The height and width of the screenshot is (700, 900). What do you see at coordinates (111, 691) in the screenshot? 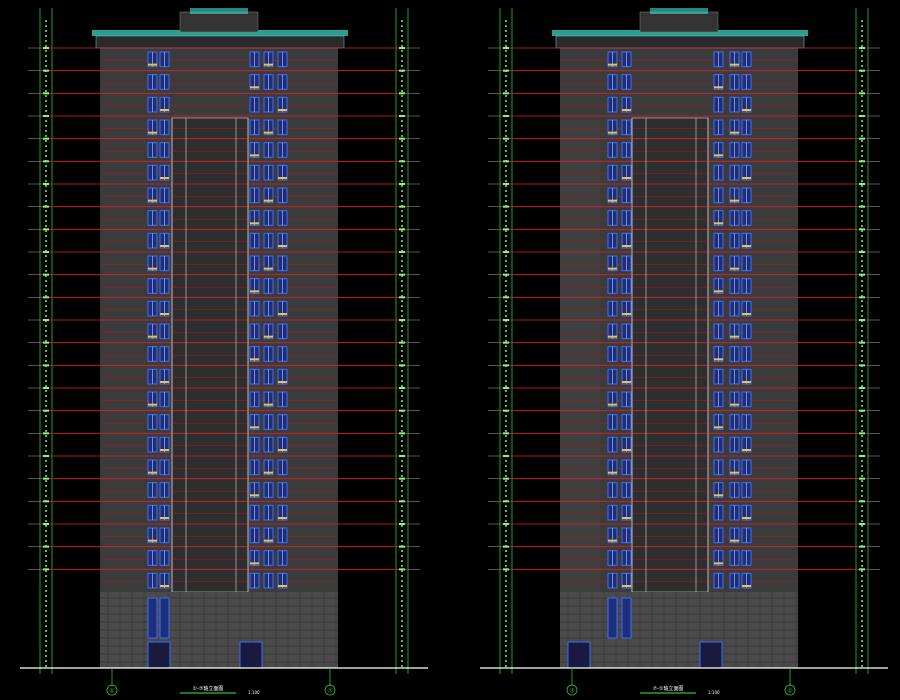
I see `axis-label: ①` at bounding box center [111, 691].